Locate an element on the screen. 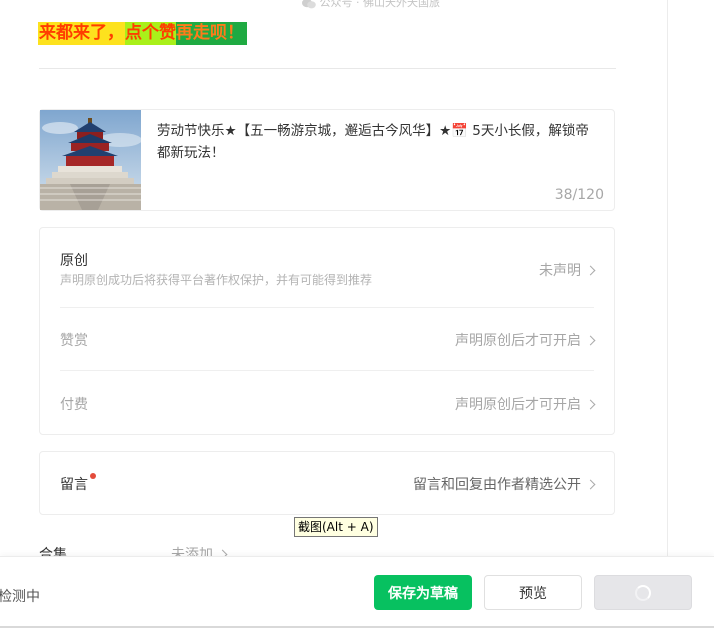 Image resolution: width=714 pixels, height=629 pixels. comments-setting-card: 留言 留言和回复由作者精选公开 is located at coordinates (327, 483).